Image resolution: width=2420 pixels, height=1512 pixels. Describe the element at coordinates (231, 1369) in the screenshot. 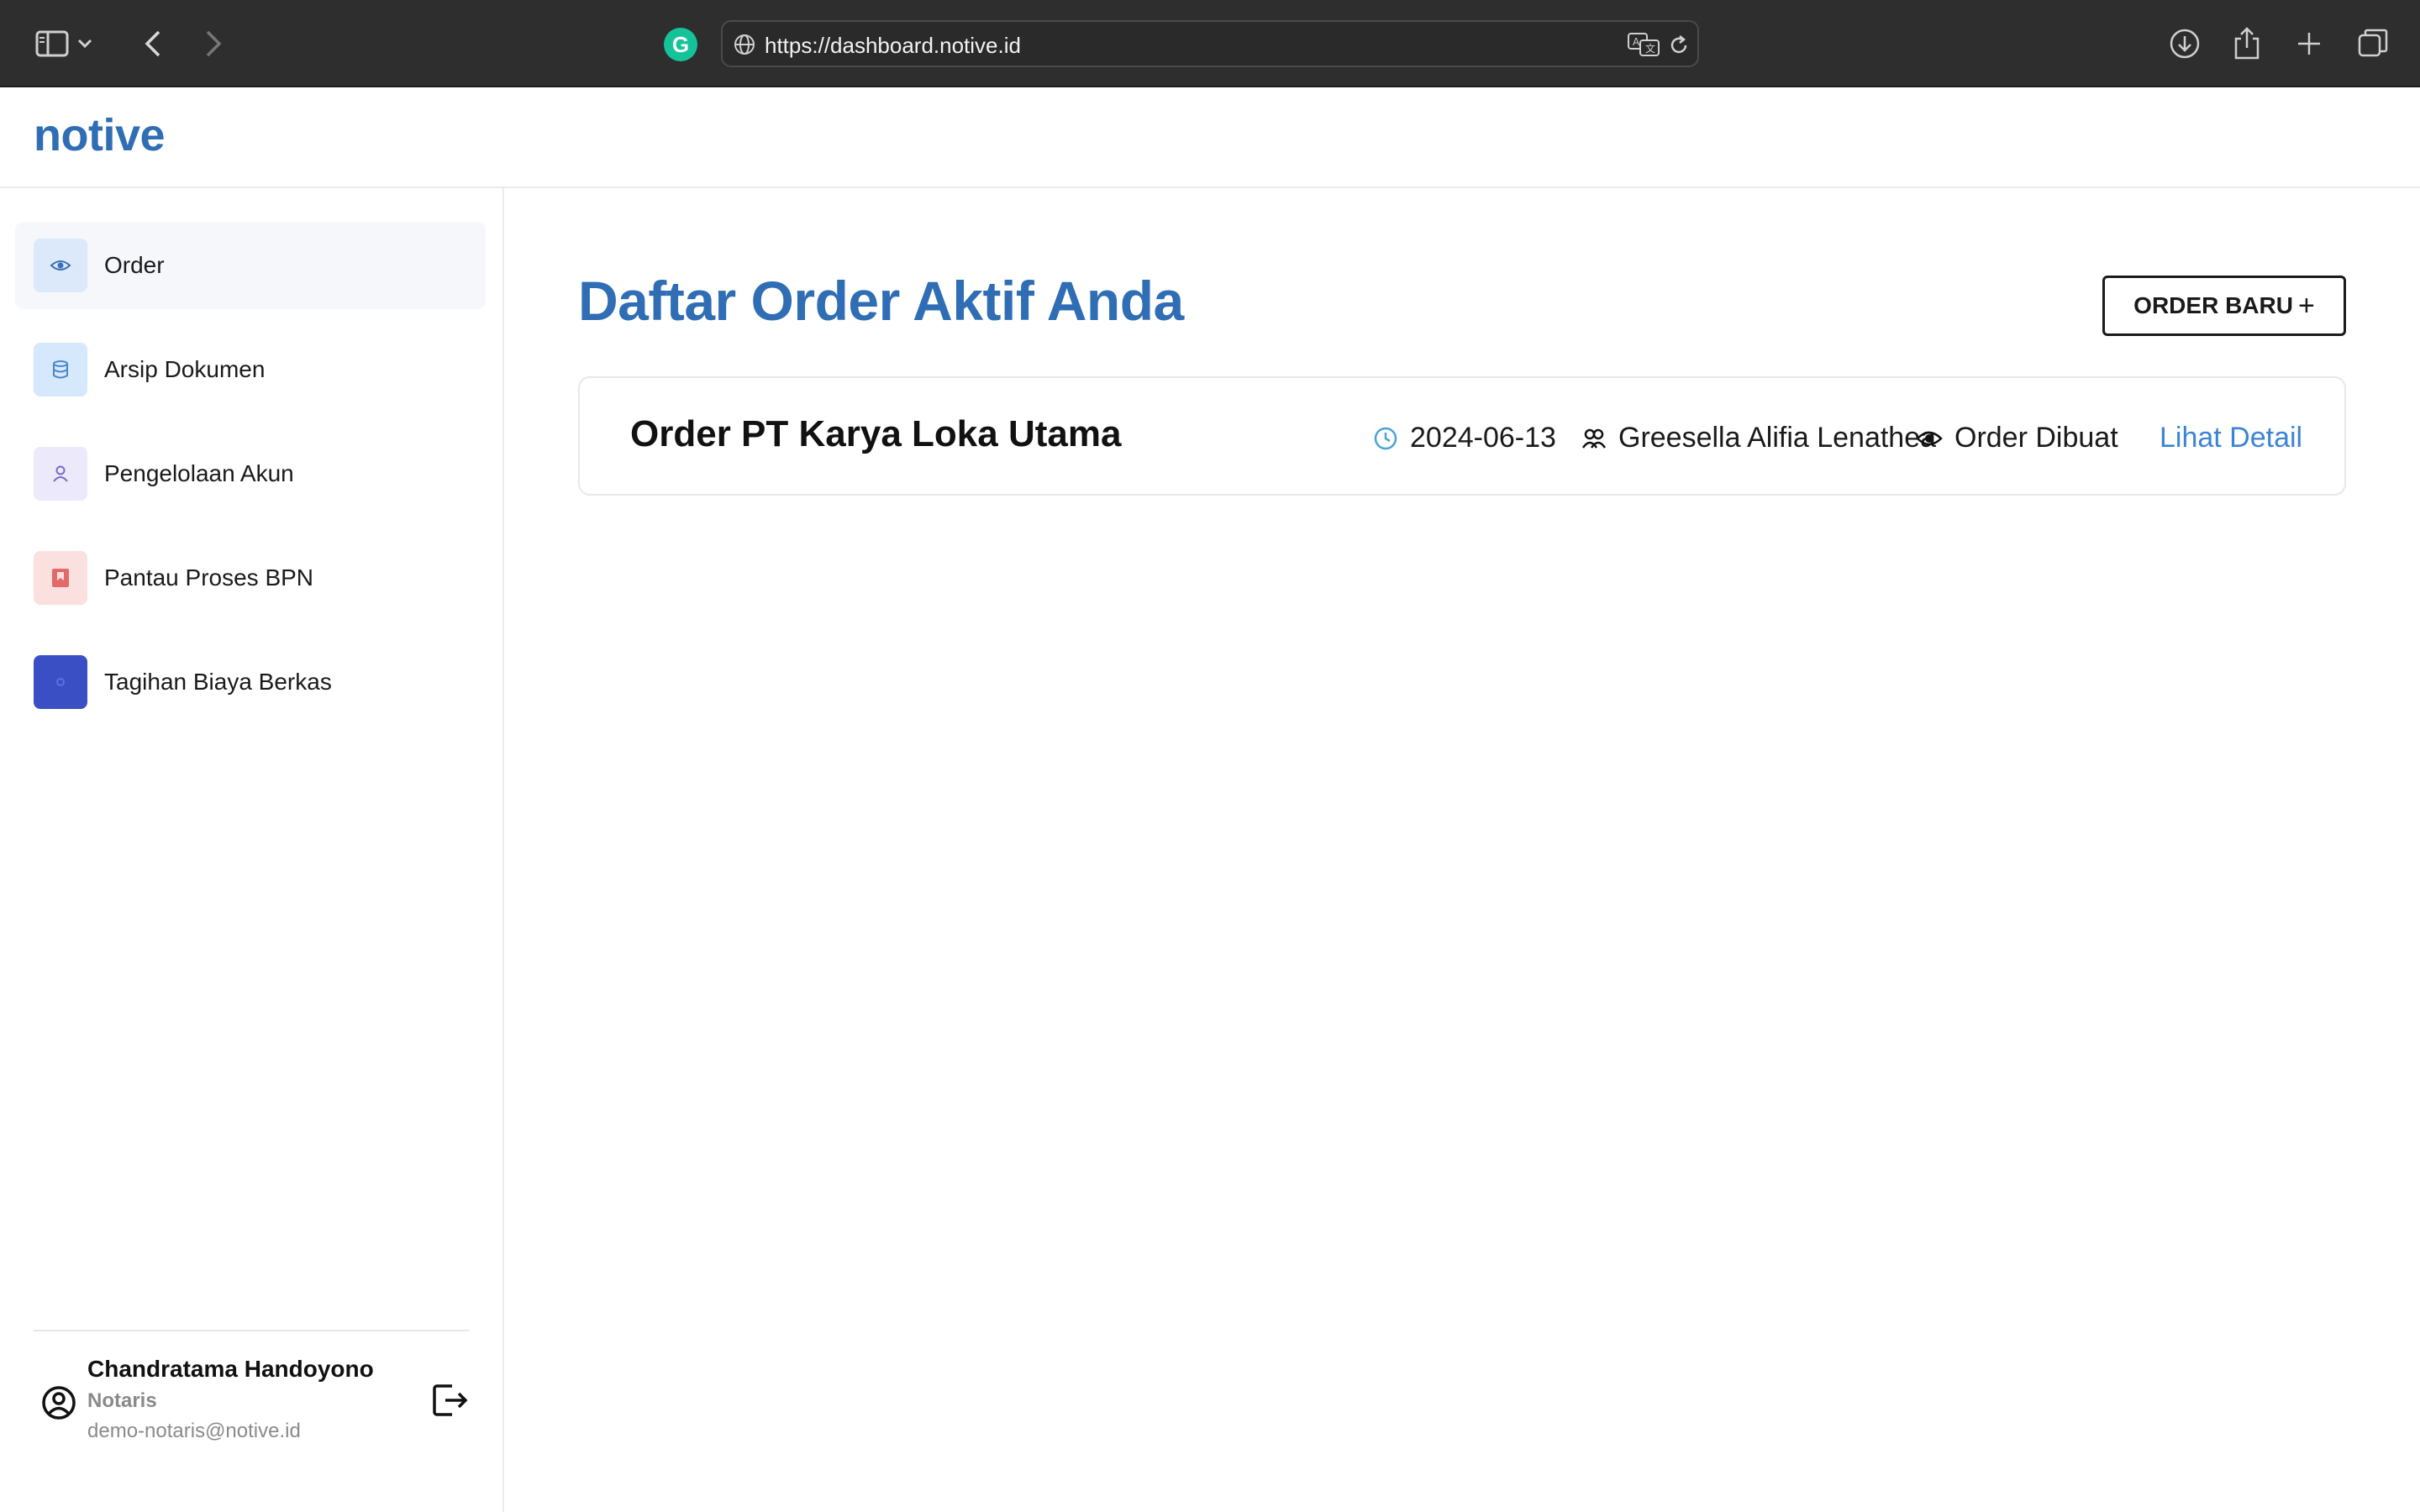

I see `user-name: Chandratama Handoyono` at that location.